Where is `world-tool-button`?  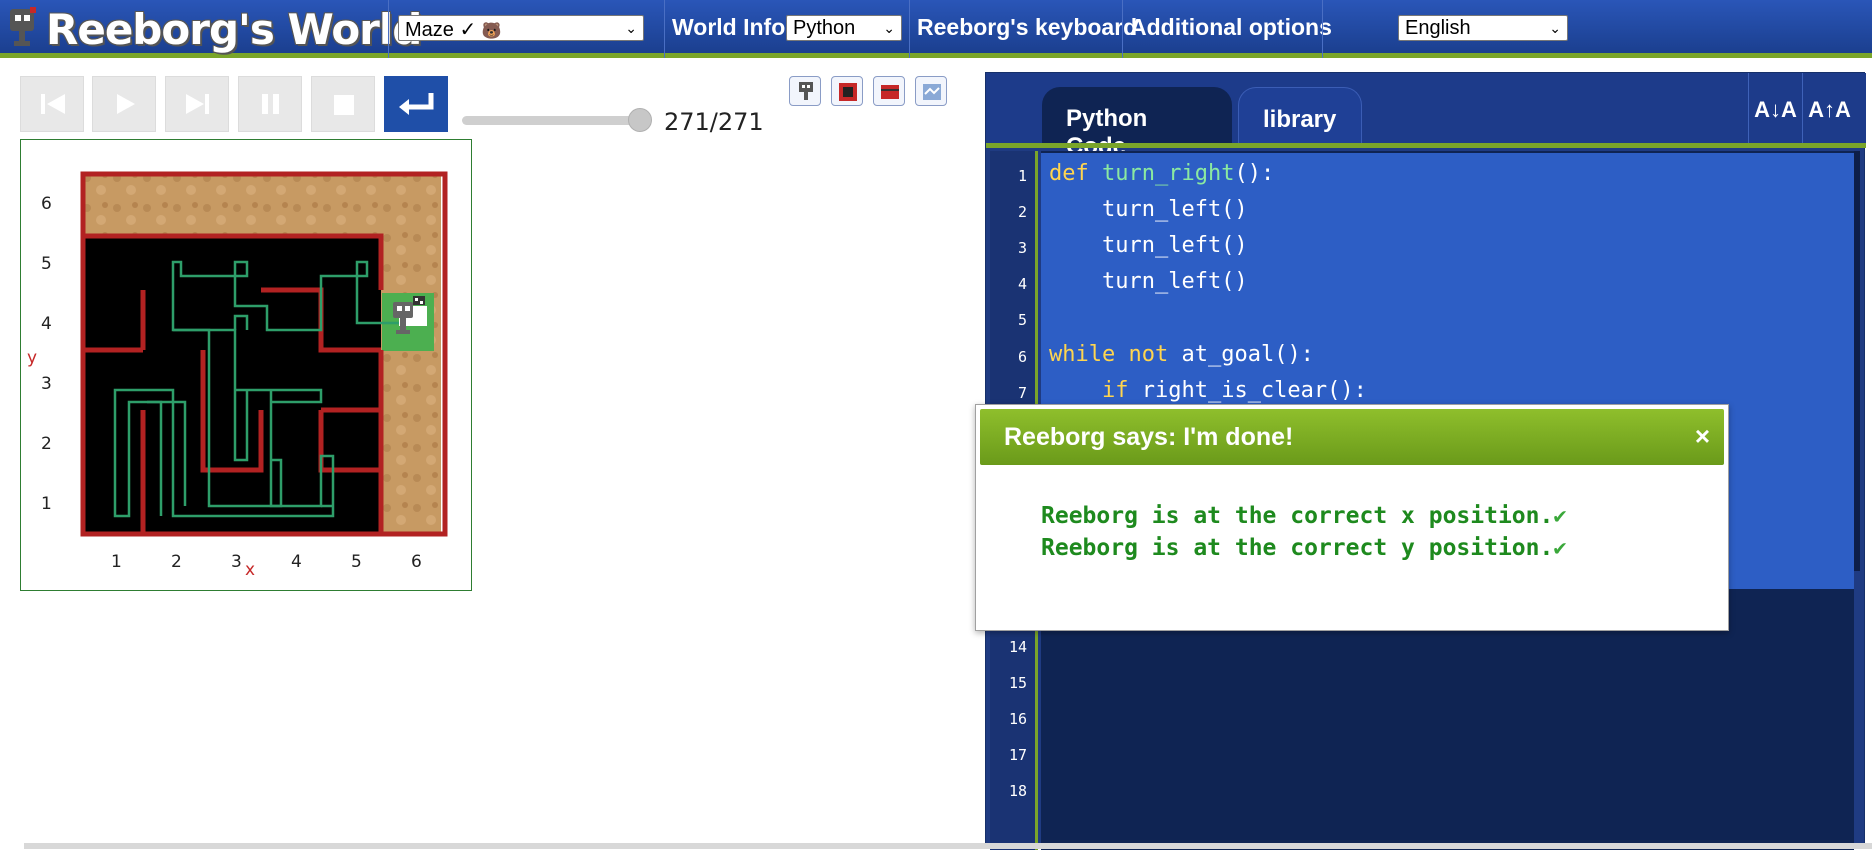
world-tool-button is located at coordinates (847, 91).